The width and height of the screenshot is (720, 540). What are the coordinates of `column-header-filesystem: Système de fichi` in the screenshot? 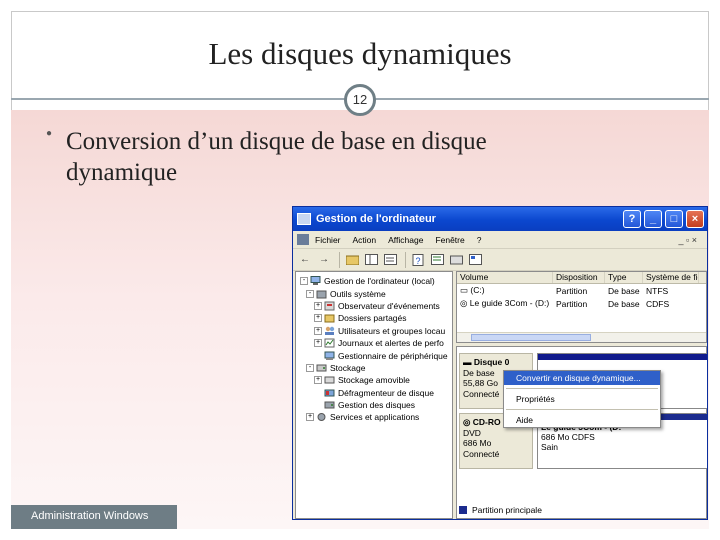 It's located at (671, 277).